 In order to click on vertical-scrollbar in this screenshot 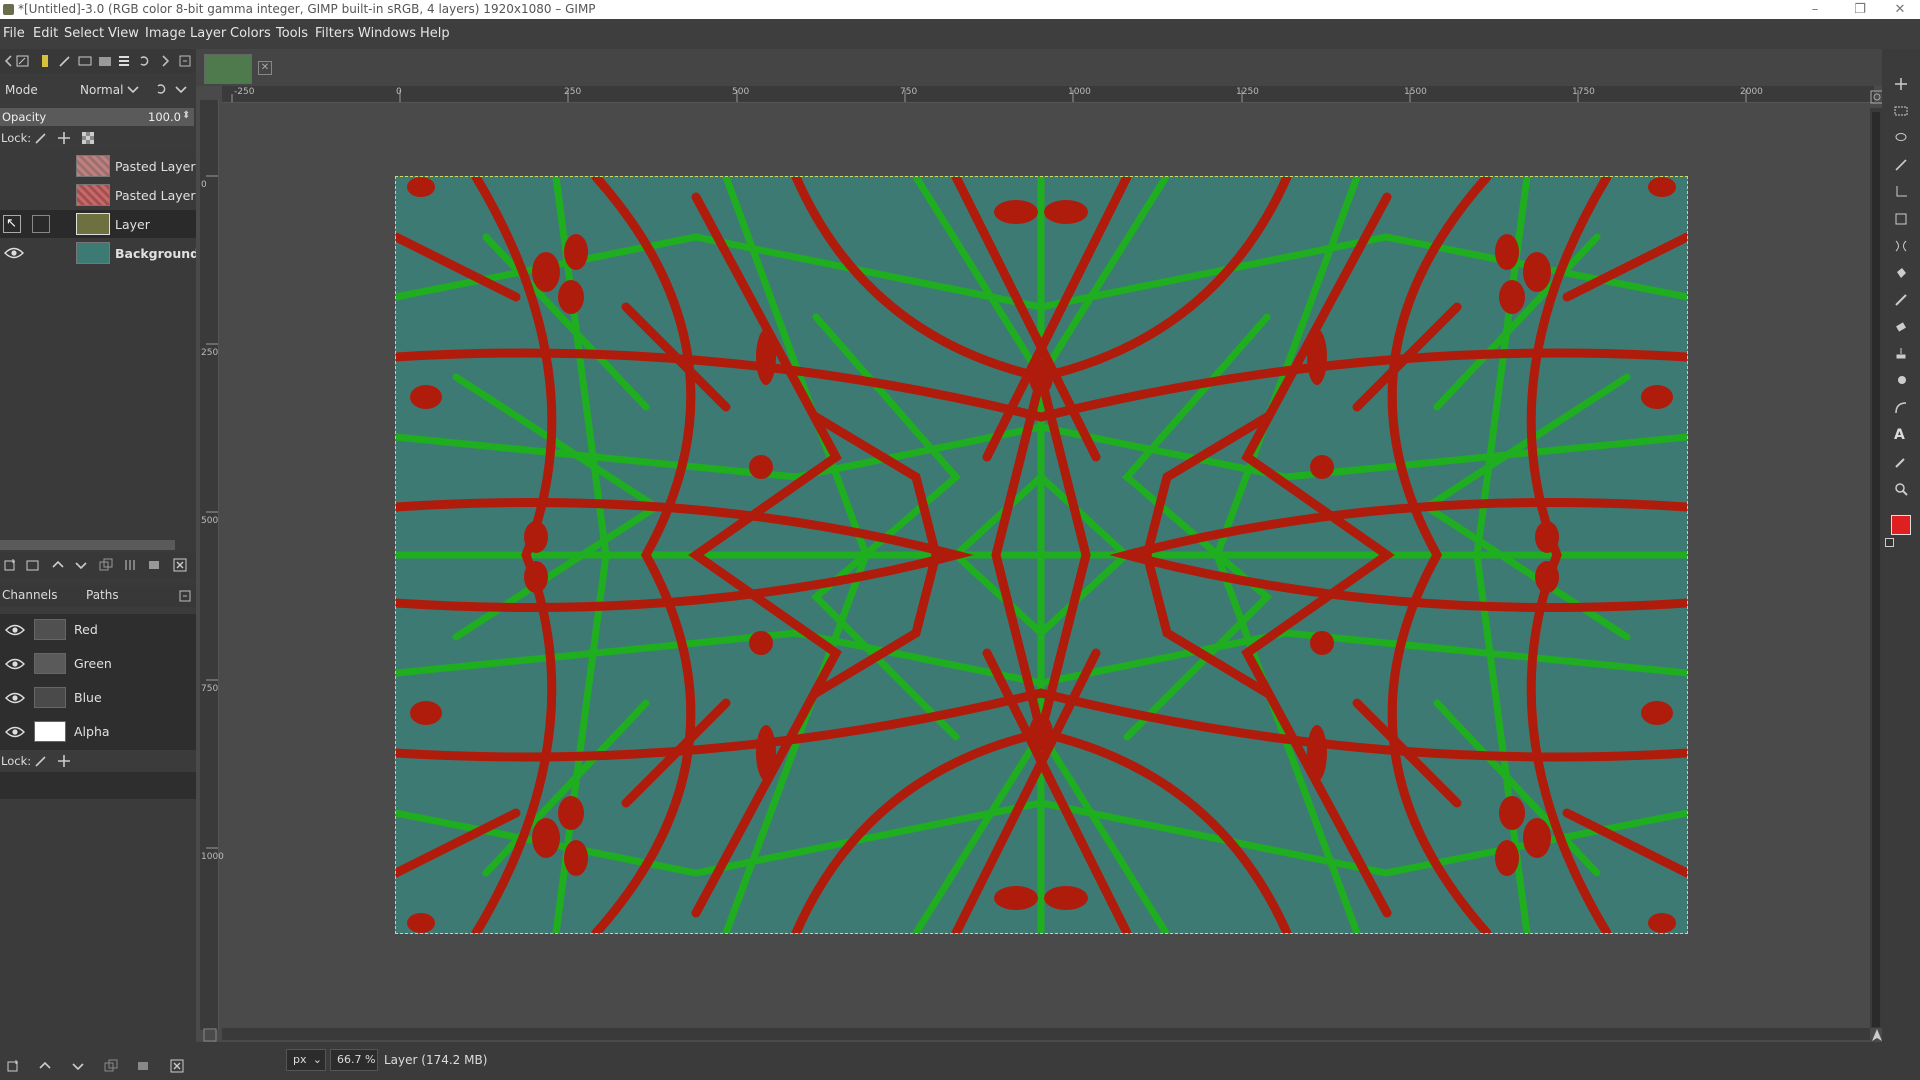, I will do `click(1876, 568)`.